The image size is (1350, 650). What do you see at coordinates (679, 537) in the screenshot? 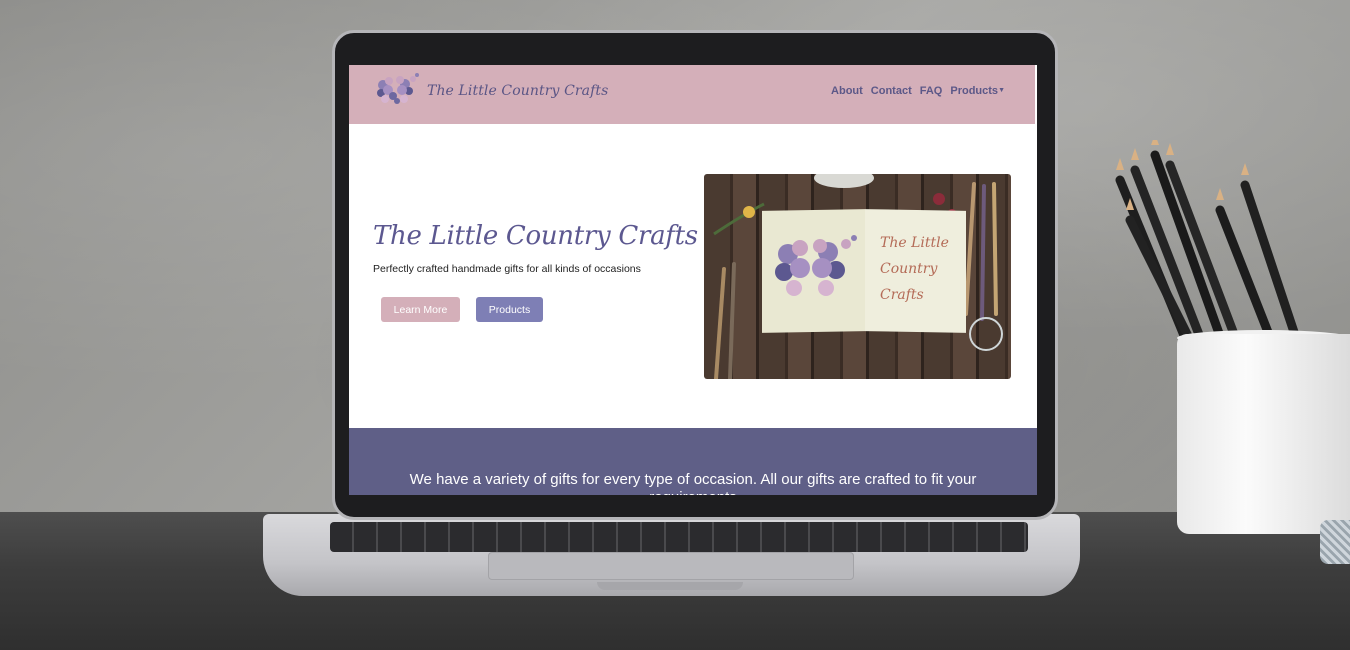
I see `laptop-keyboard` at bounding box center [679, 537].